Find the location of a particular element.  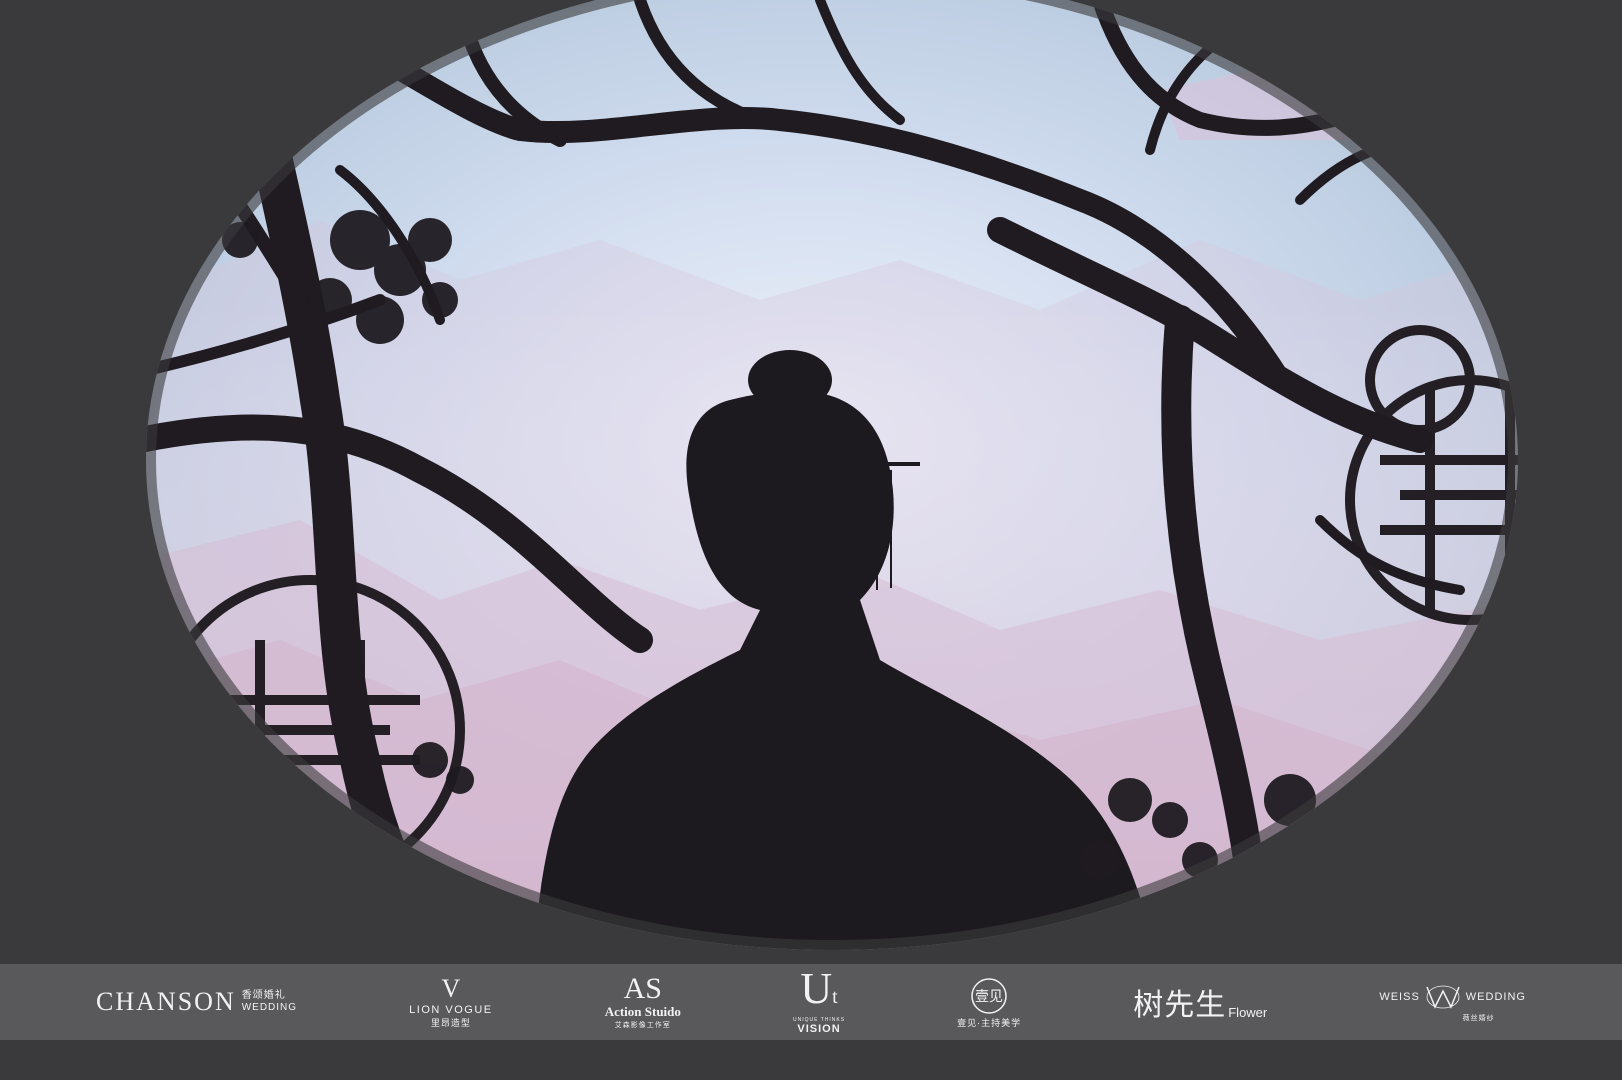

shu-xiansheng-cn: 树先生 is located at coordinates (1180, 1005).